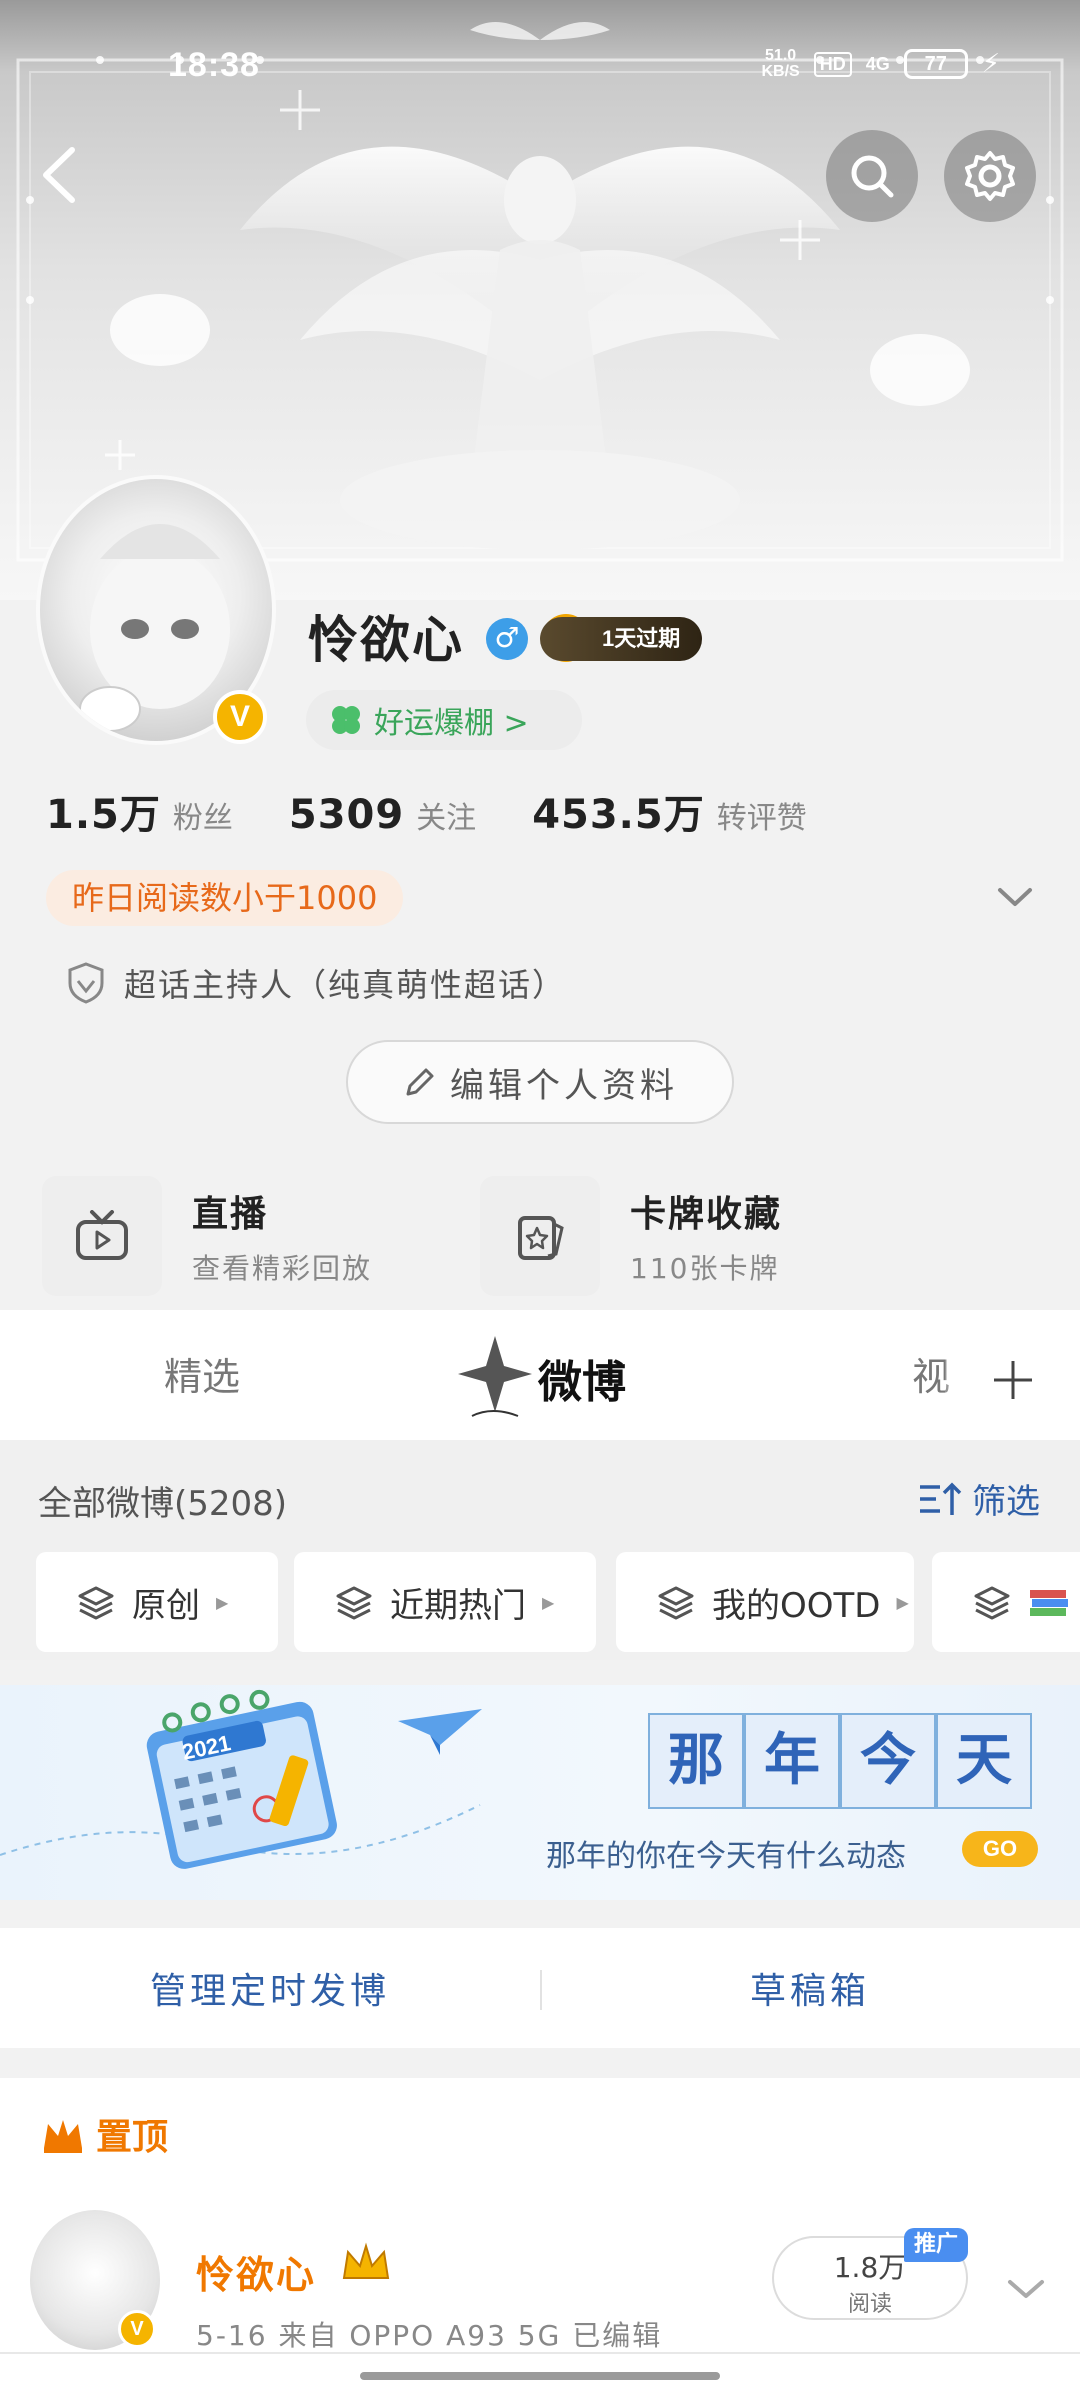  I want to click on gear-icon, so click(990, 176).